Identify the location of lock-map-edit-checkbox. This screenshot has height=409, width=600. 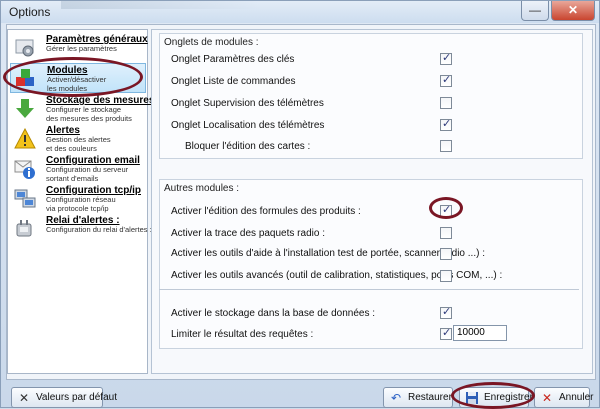
(446, 146).